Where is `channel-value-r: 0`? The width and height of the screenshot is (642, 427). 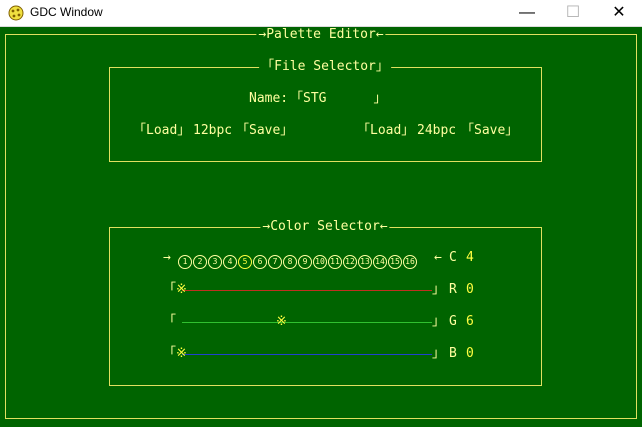 channel-value-r: 0 is located at coordinates (470, 289).